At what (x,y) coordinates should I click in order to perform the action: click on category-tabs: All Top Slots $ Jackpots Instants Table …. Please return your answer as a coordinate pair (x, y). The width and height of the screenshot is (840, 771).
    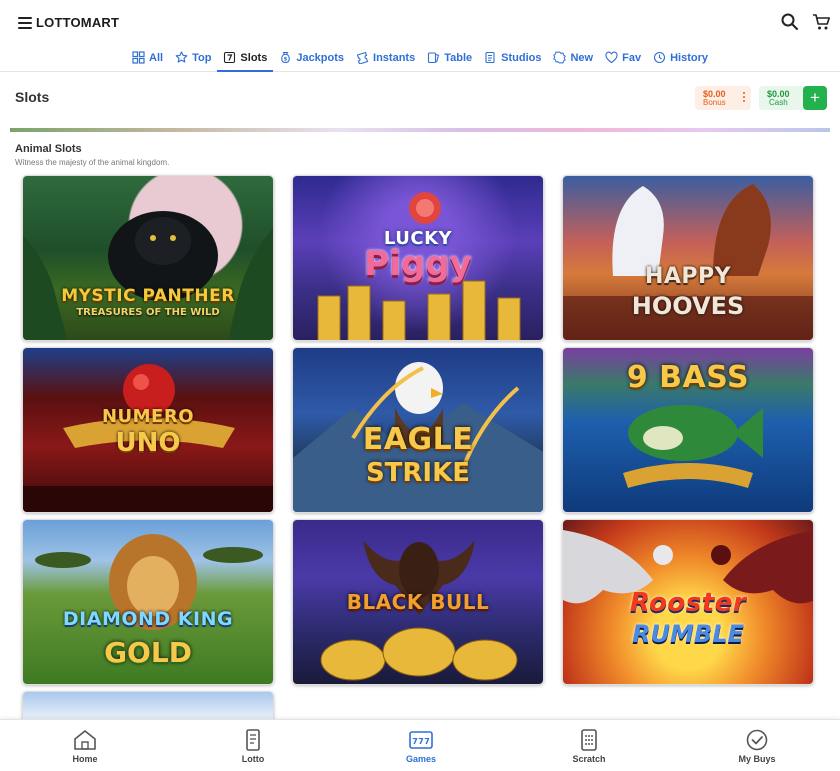
    Looking at the image, I should click on (420, 58).